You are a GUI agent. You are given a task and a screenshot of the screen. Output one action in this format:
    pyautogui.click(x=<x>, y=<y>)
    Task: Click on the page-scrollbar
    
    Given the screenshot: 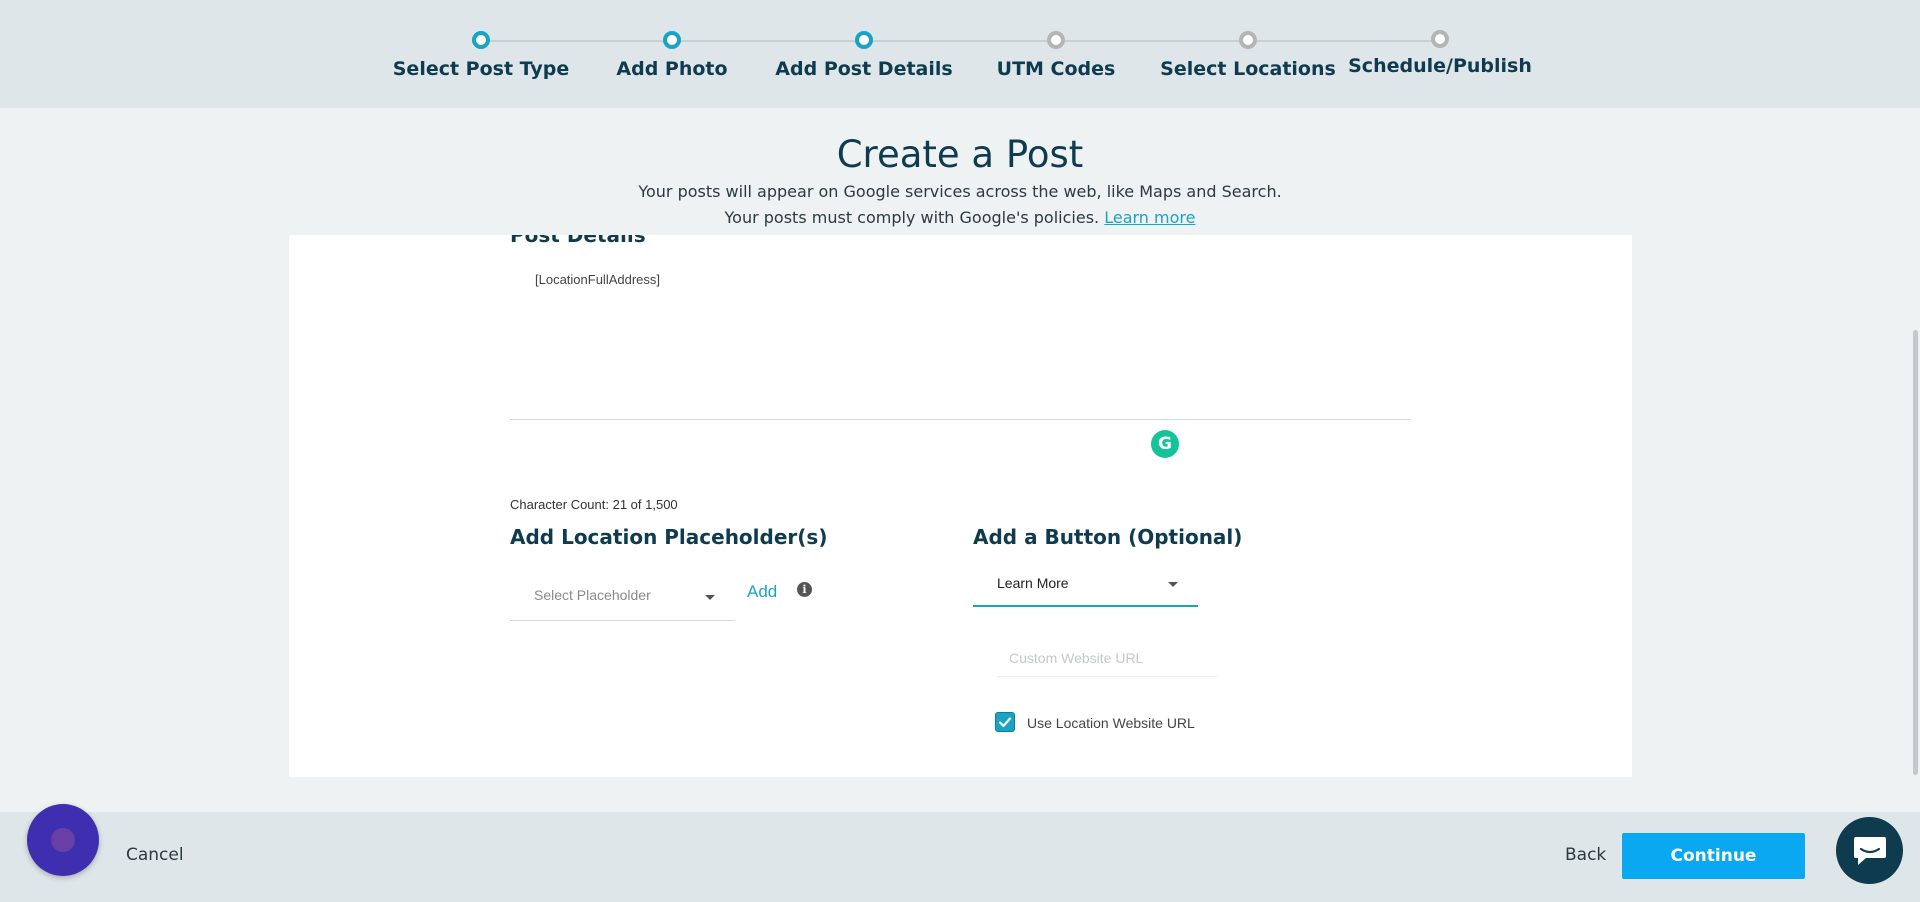 What is the action you would take?
    pyautogui.click(x=1915, y=451)
    